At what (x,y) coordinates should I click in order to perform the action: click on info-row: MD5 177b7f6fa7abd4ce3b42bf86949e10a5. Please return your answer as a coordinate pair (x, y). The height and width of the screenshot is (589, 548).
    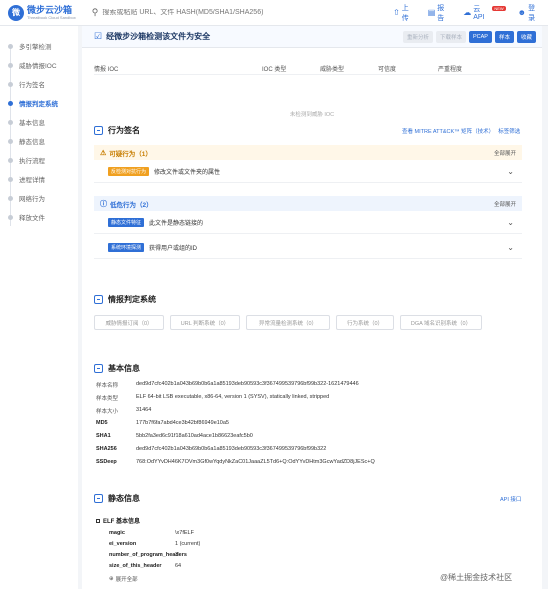
    Looking at the image, I should click on (162, 423).